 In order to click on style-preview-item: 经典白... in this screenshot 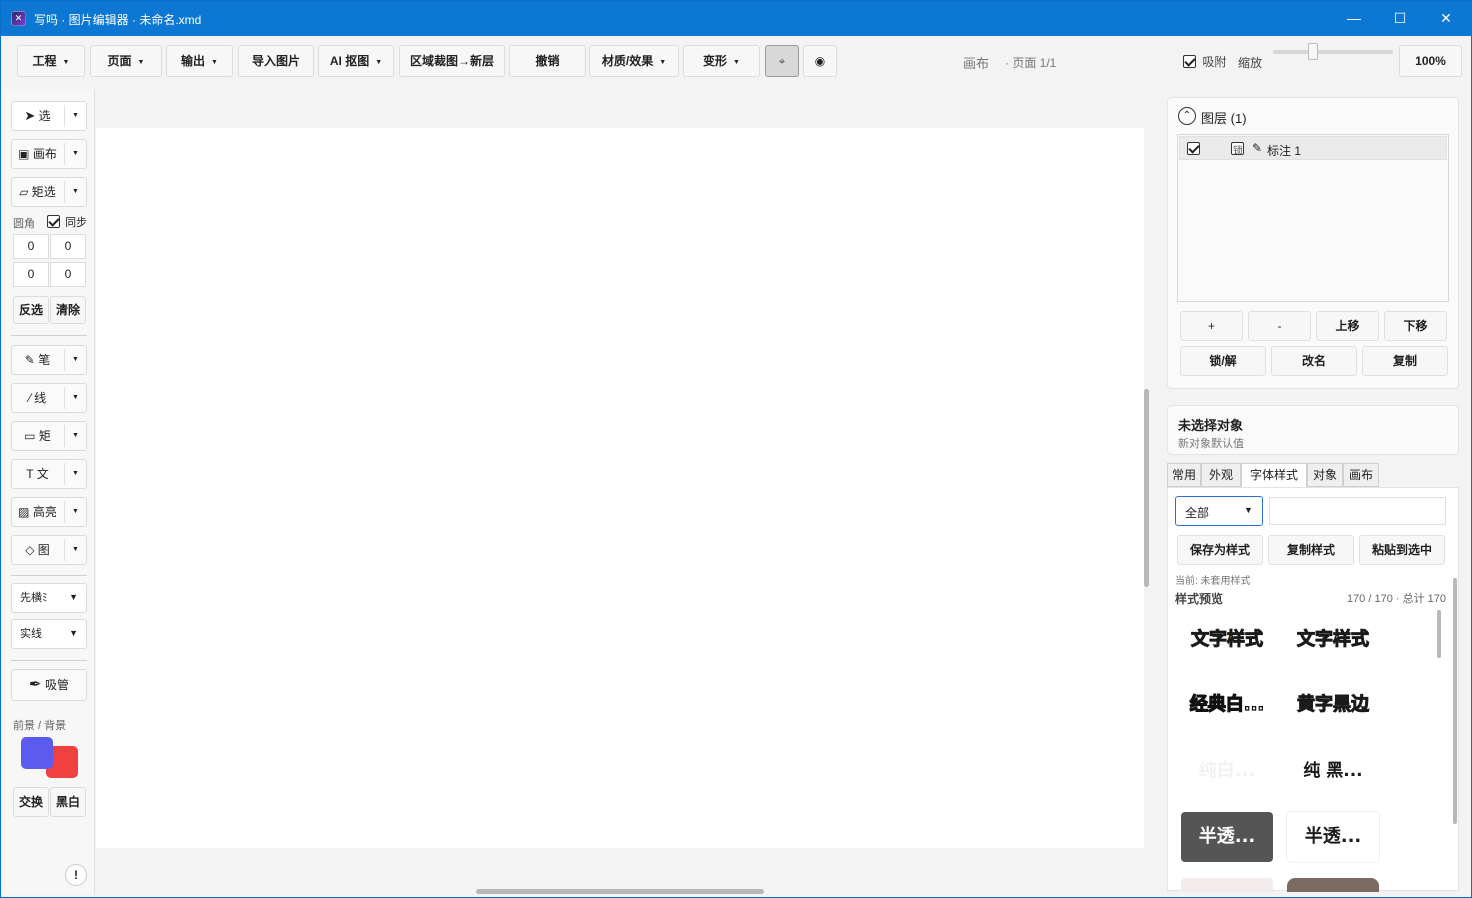, I will do `click(1227, 705)`.